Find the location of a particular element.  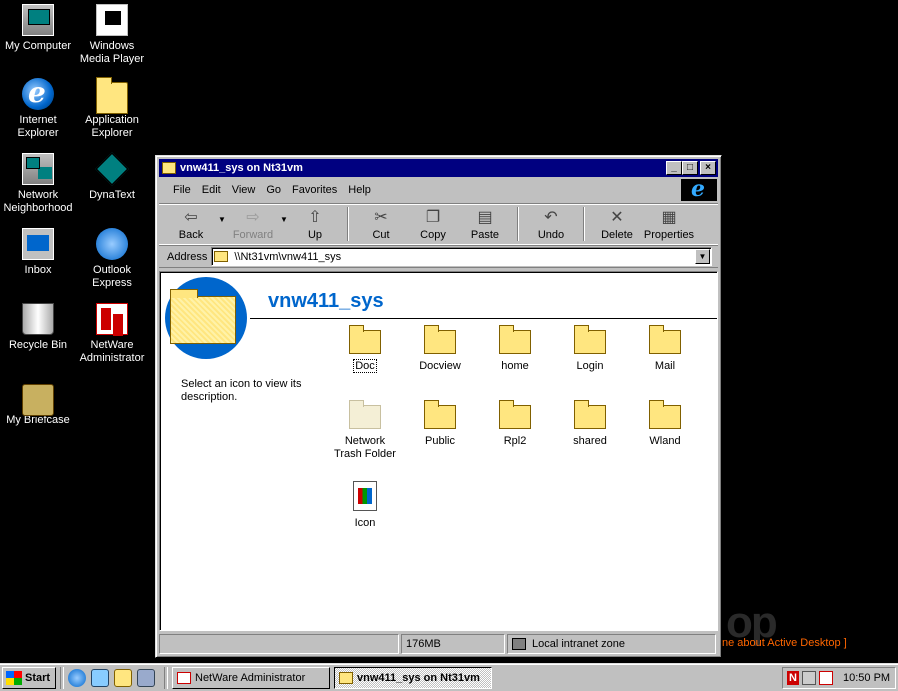

copy-button: ❐ Copy is located at coordinates (433, 225).